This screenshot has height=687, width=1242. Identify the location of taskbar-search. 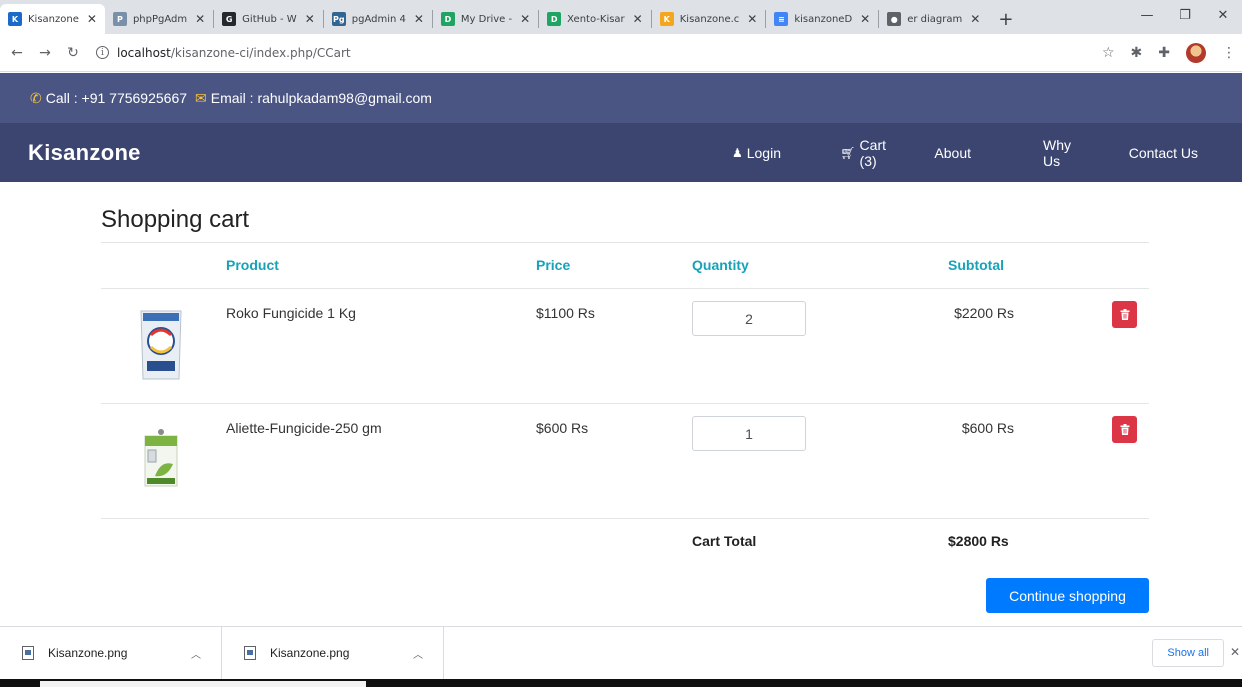
(203, 684).